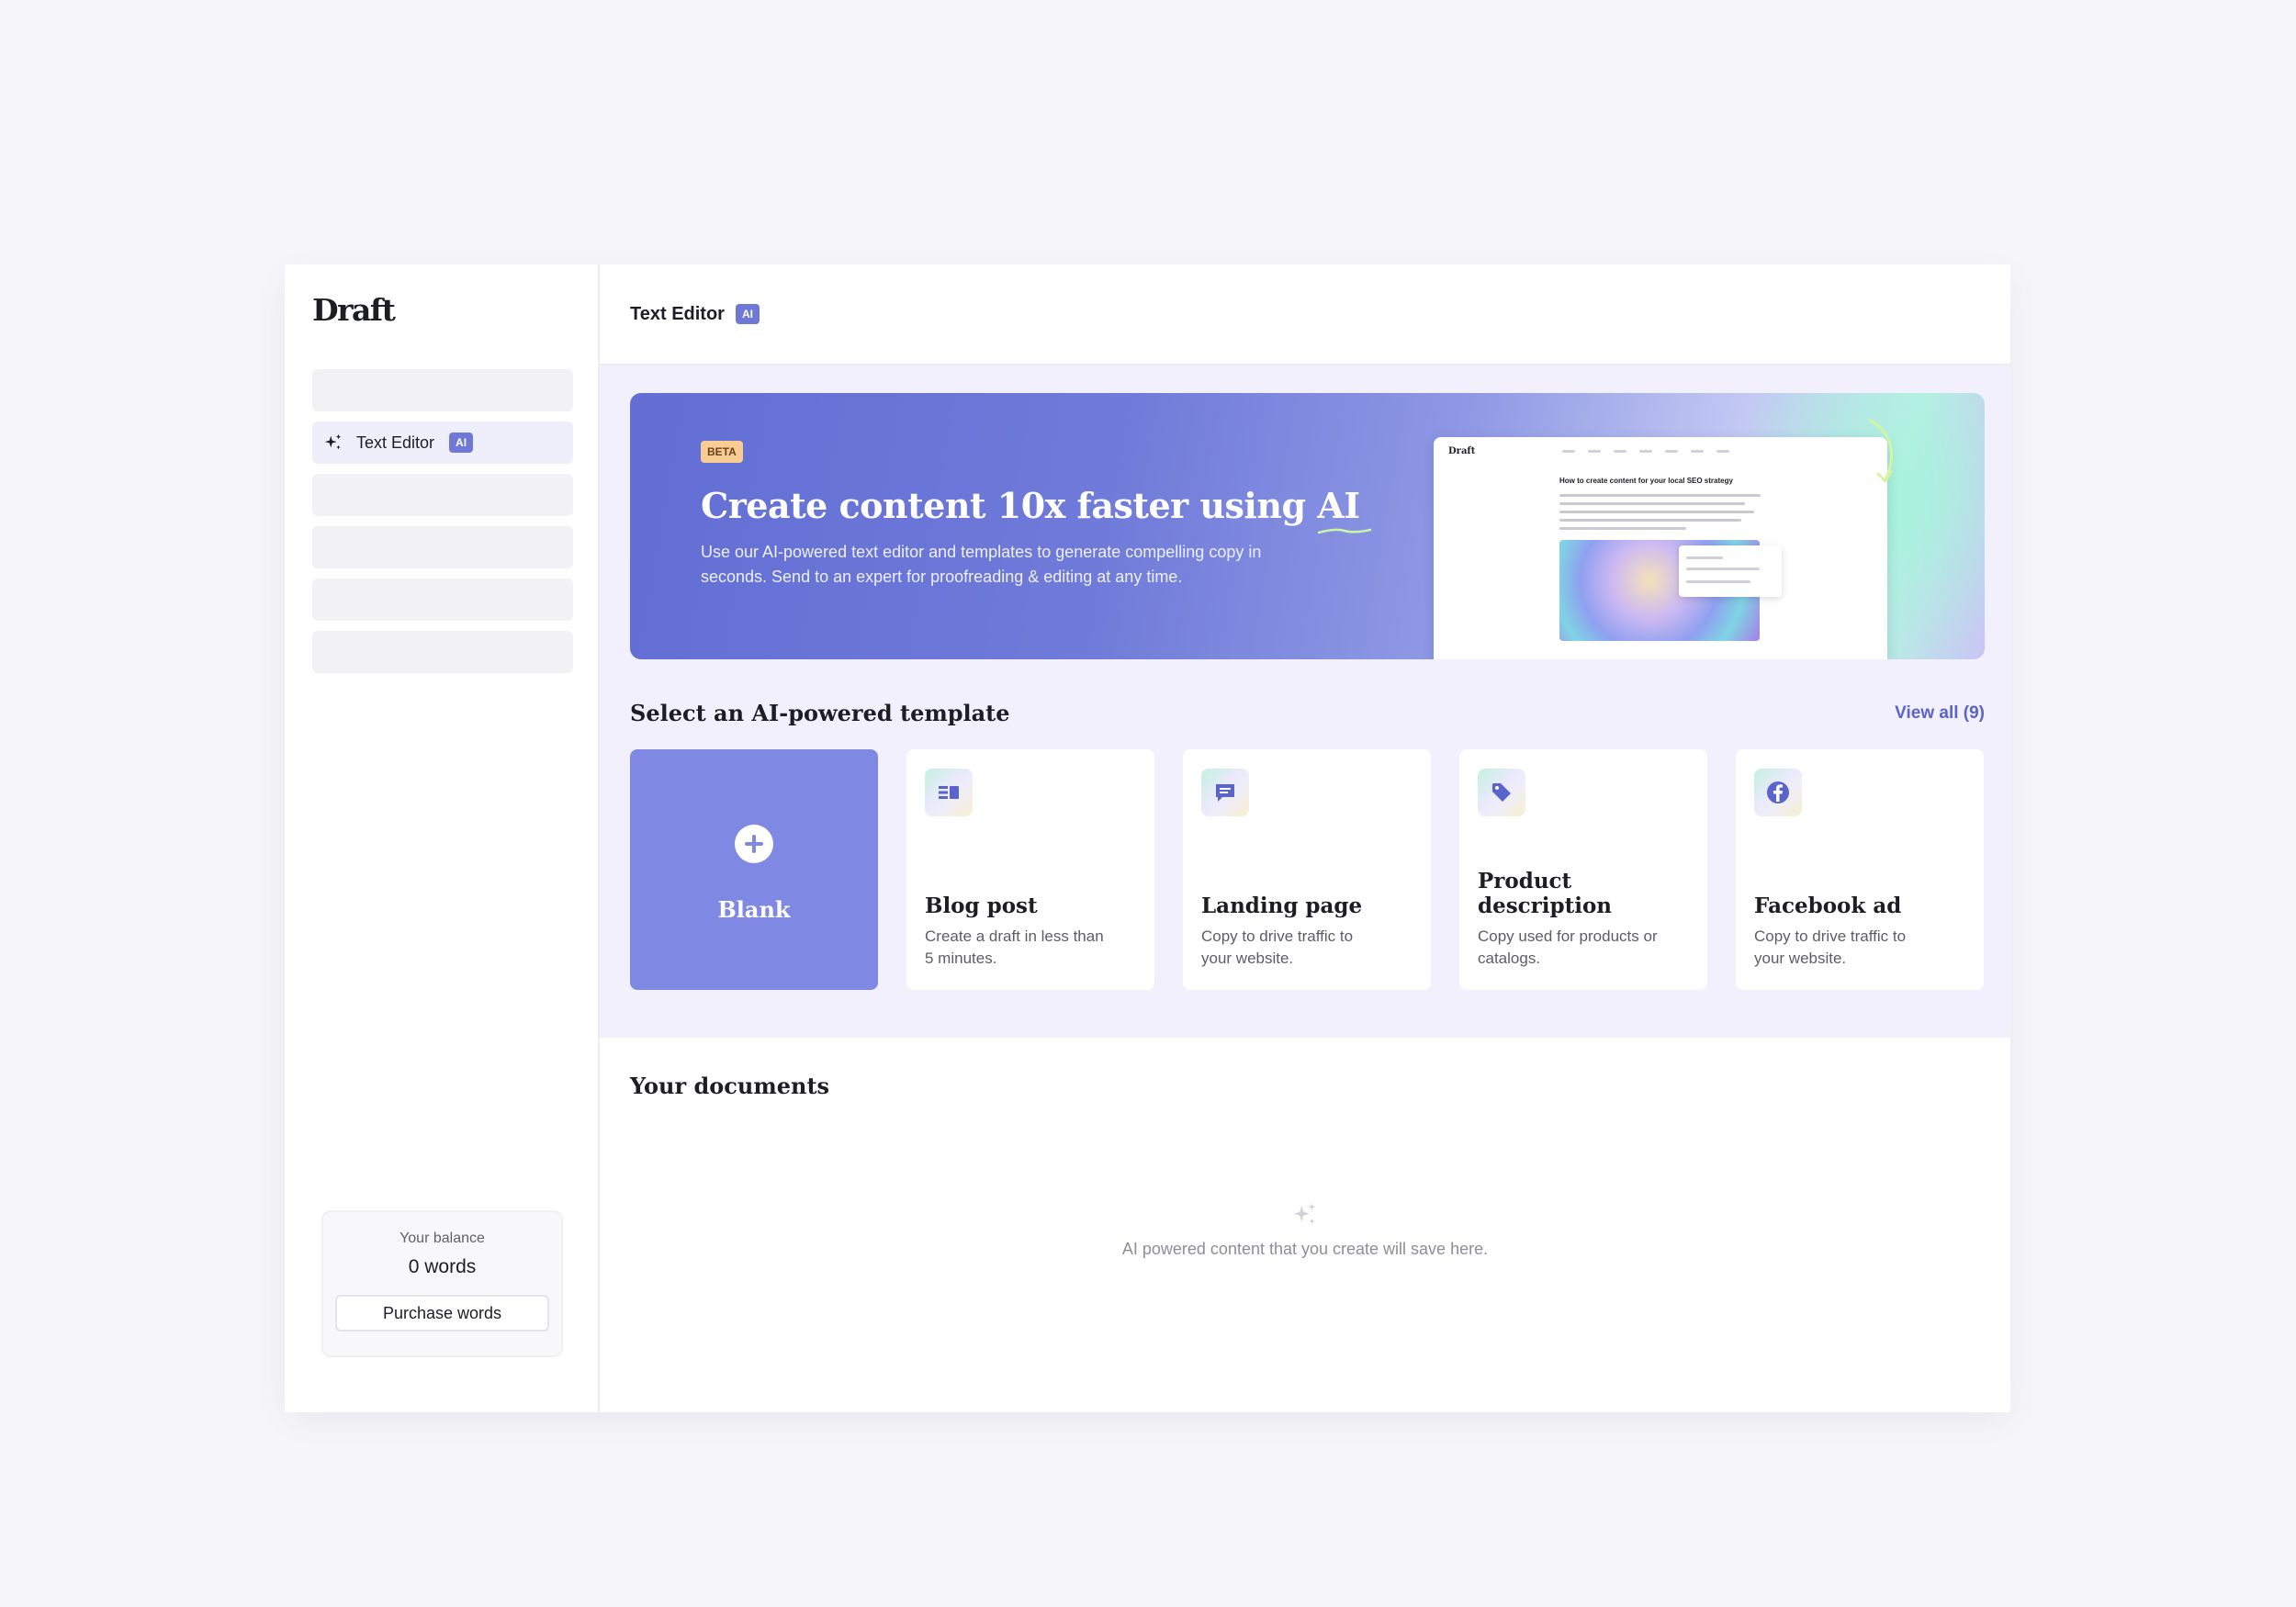 This screenshot has height=1607, width=2296. I want to click on preview-popup, so click(1731, 571).